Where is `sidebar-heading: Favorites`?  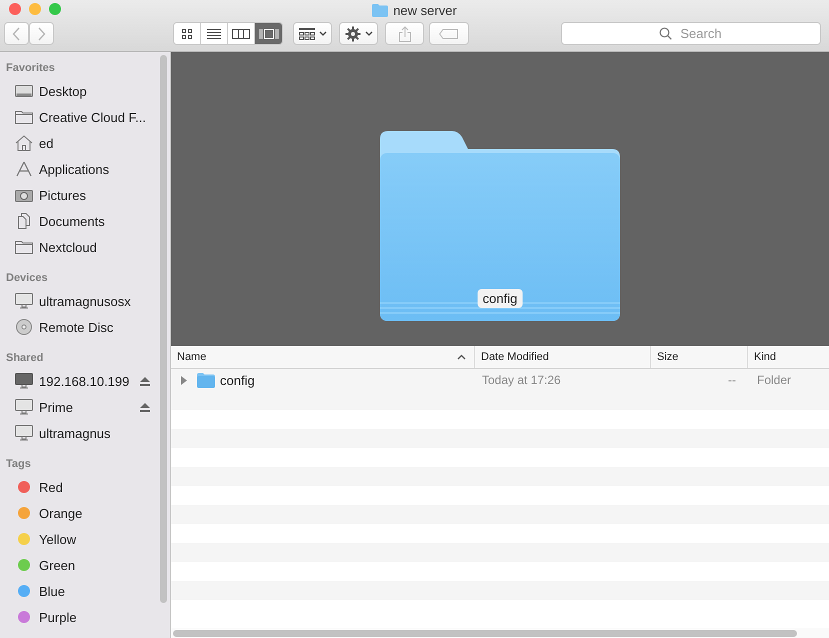
sidebar-heading: Favorites is located at coordinates (30, 69).